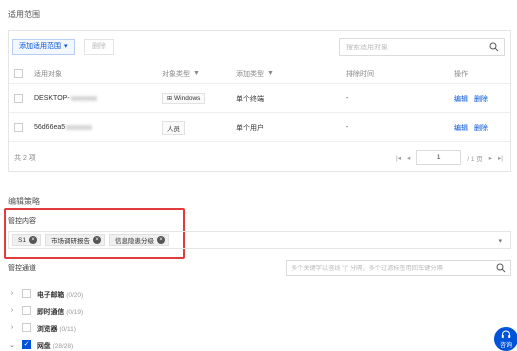 Image resolution: width=517 pixels, height=351 pixels. What do you see at coordinates (158, 310) in the screenshot?
I see `tree-node: › 即时通信 (0/19)` at bounding box center [158, 310].